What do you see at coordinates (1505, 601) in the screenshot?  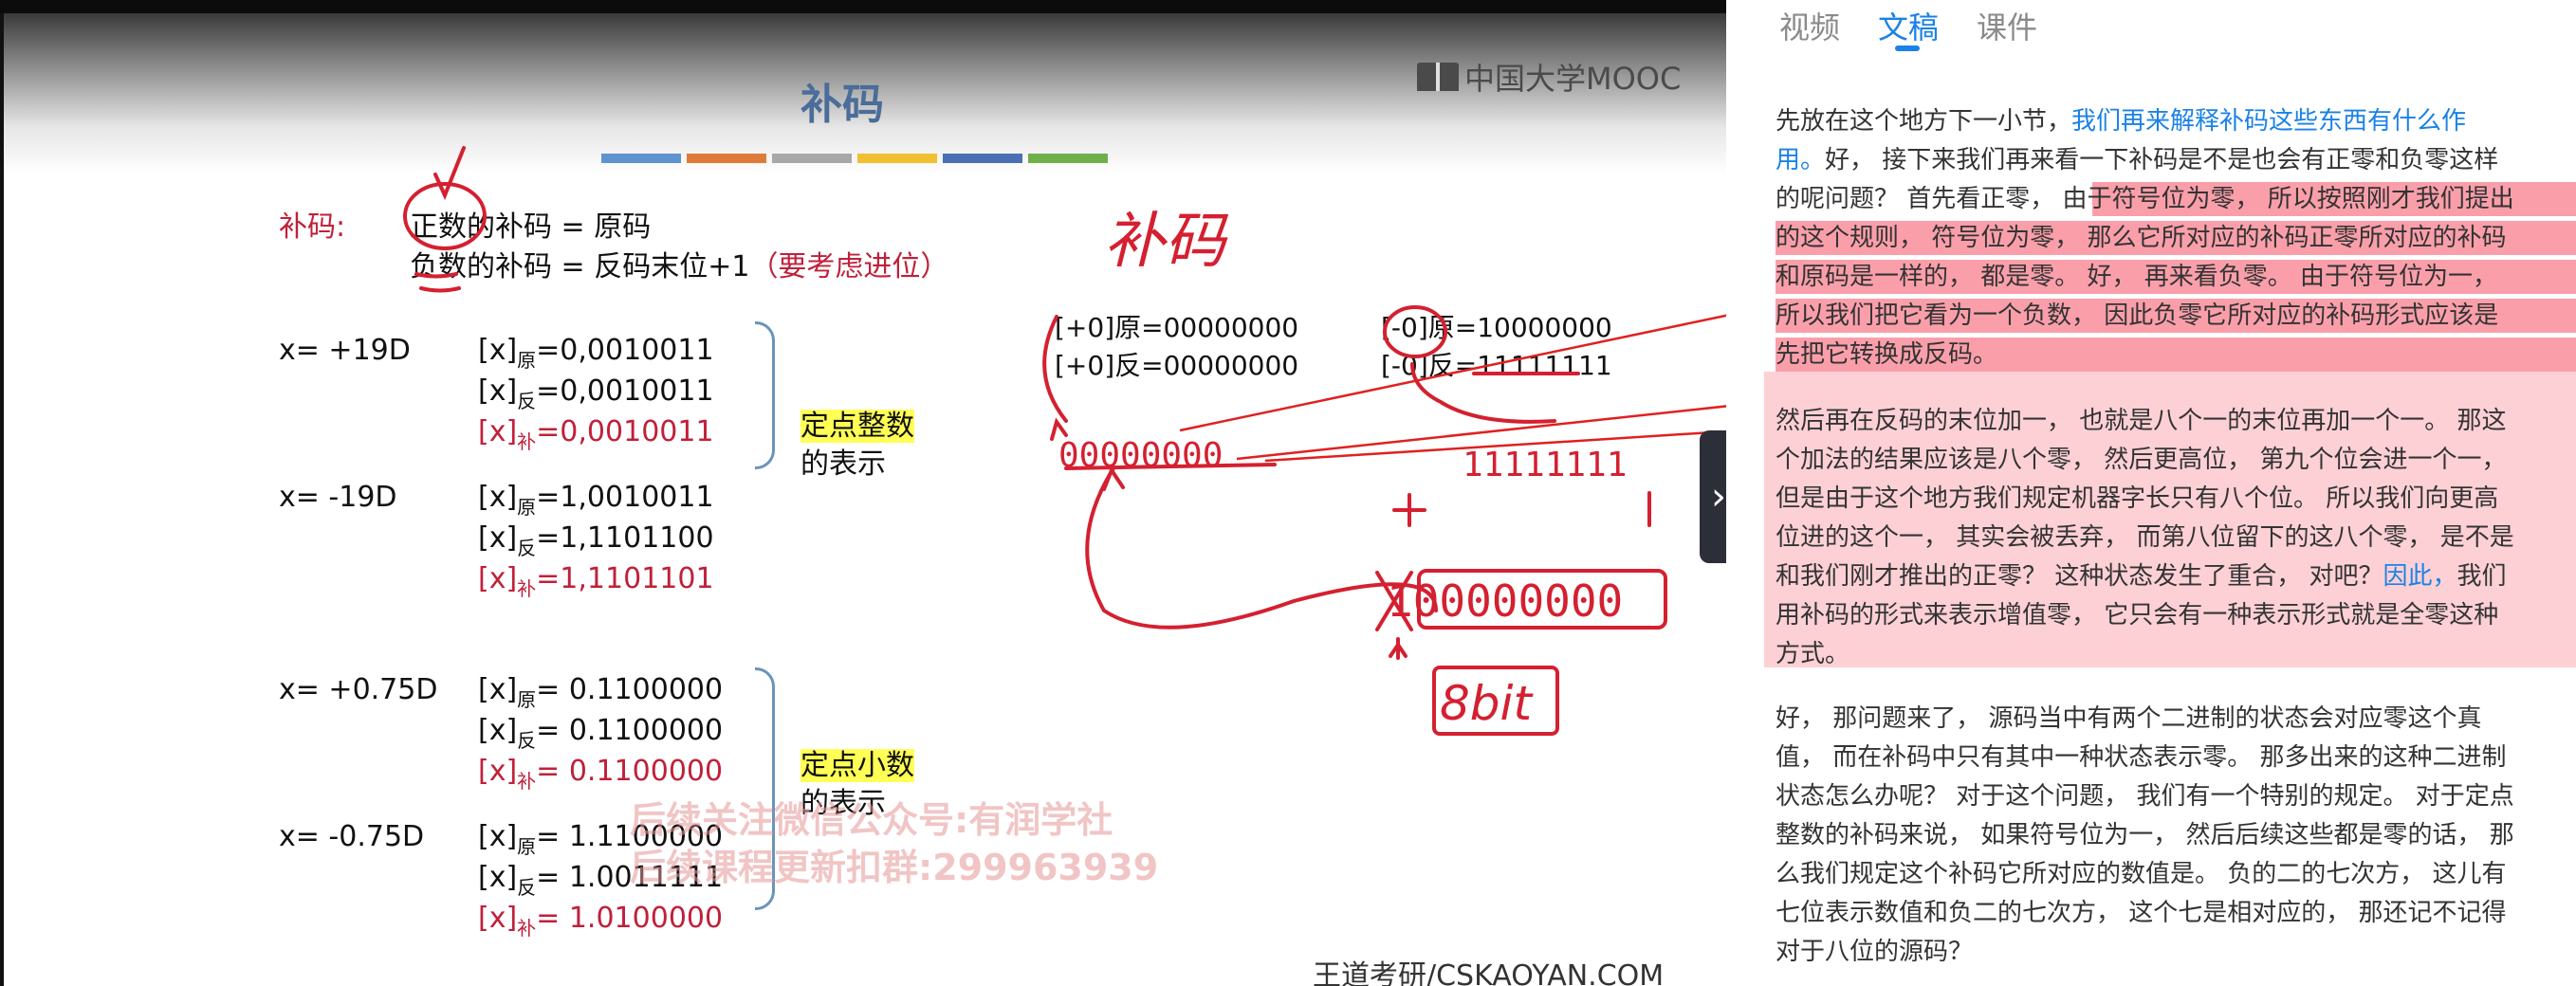 I see `handwriting-overflow: 100000000` at bounding box center [1505, 601].